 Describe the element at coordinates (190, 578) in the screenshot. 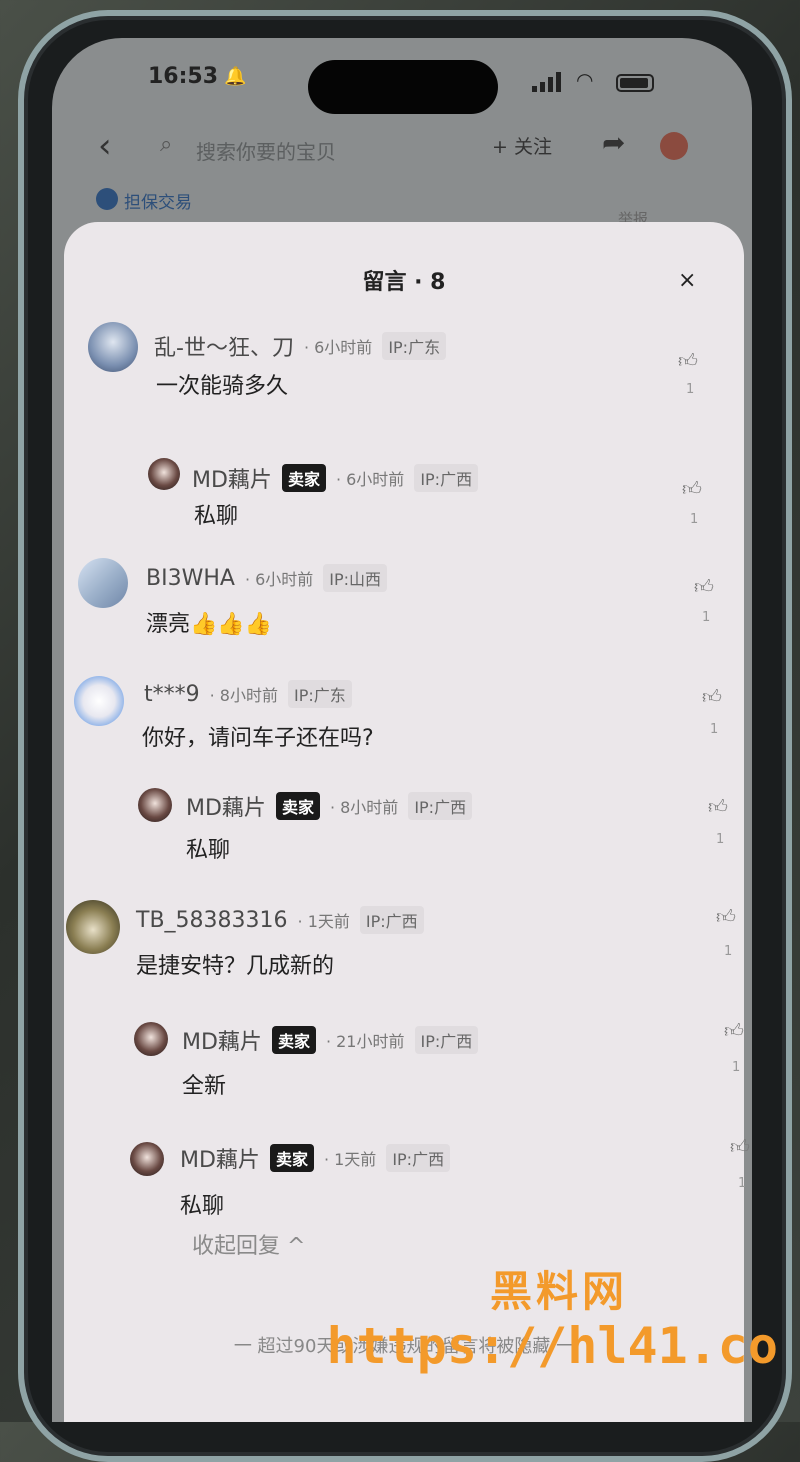

I see `comment-author: BI3WHA` at that location.